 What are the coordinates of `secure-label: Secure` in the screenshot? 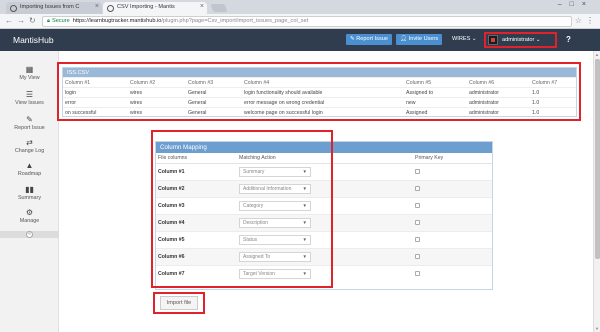 It's located at (60, 21).